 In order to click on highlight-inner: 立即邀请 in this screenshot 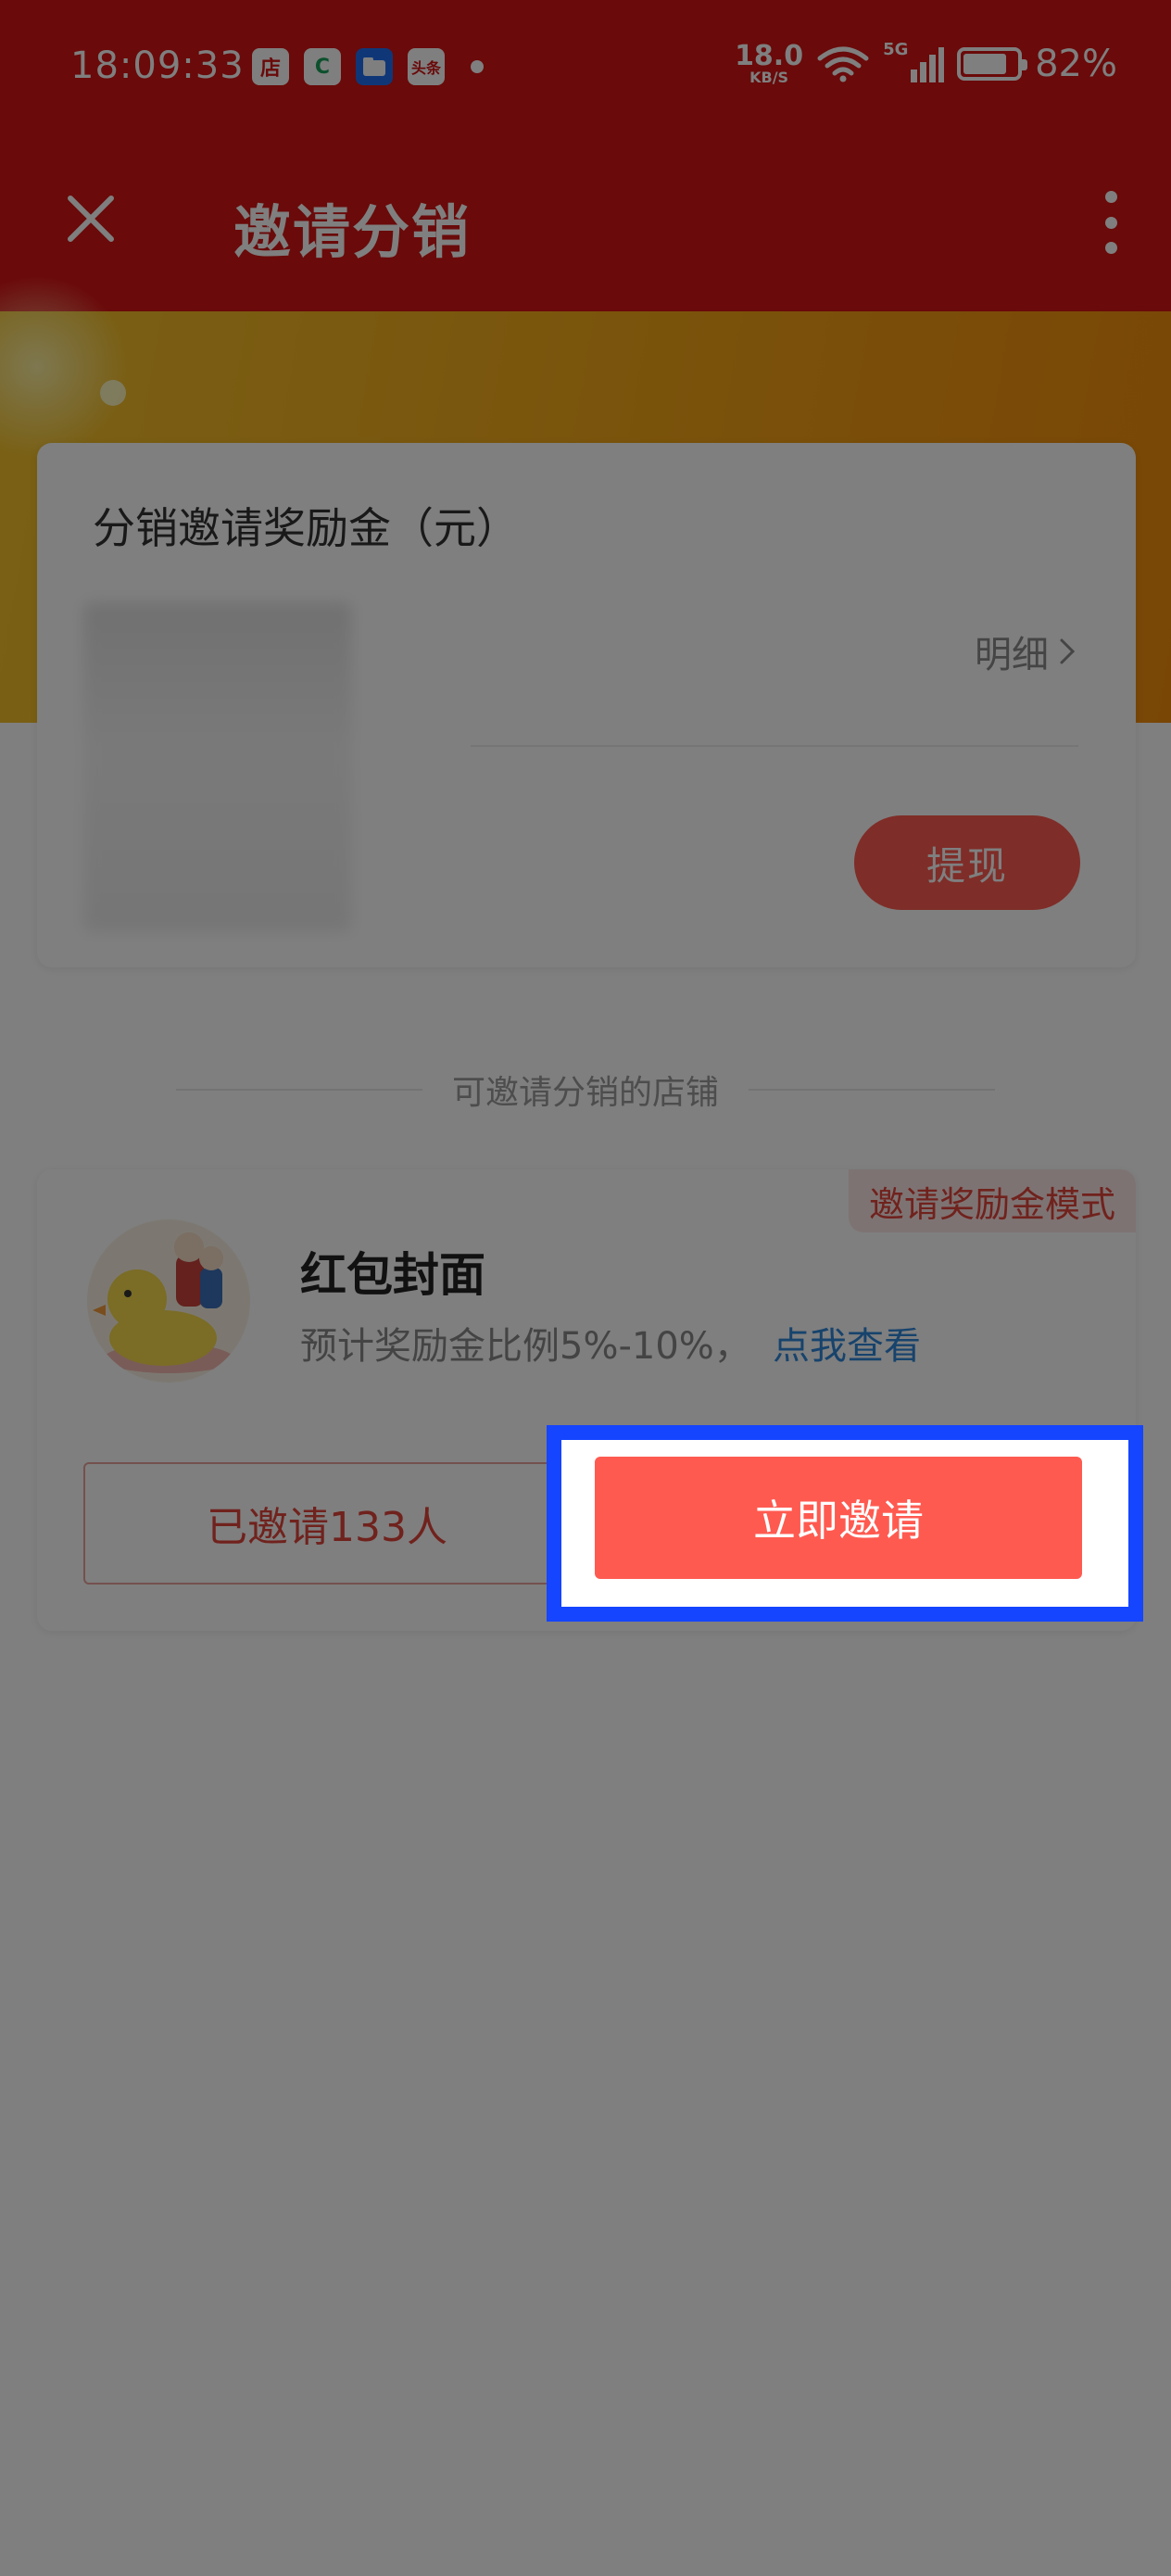, I will do `click(845, 1523)`.